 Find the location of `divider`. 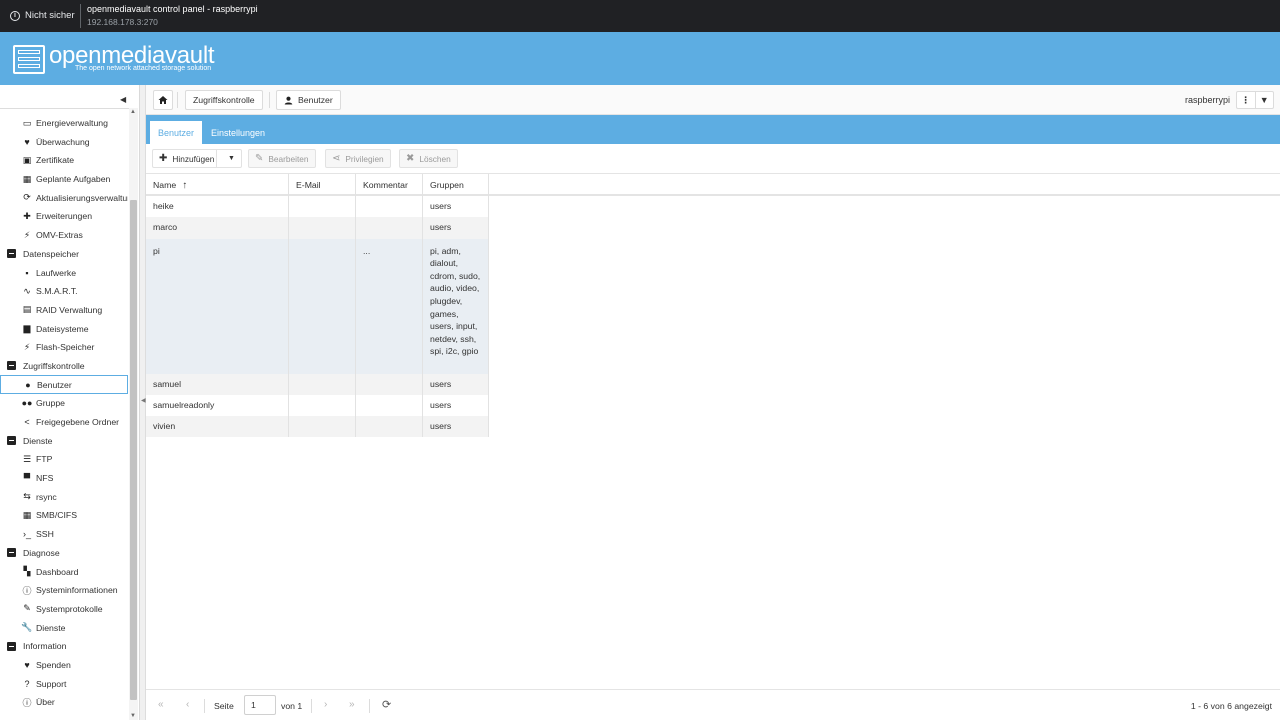

divider is located at coordinates (204, 706).